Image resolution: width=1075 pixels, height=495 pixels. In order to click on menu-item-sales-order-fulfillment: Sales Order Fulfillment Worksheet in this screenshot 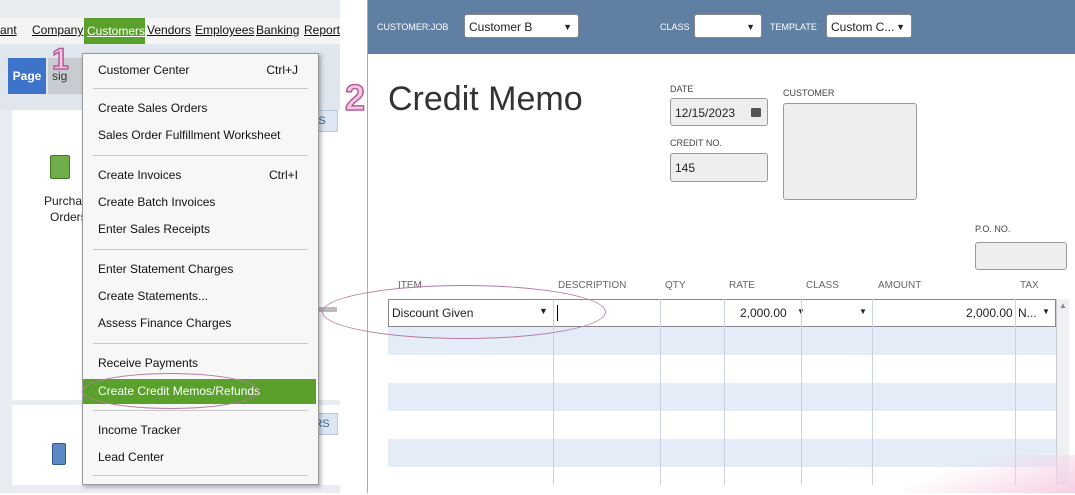, I will do `click(199, 135)`.